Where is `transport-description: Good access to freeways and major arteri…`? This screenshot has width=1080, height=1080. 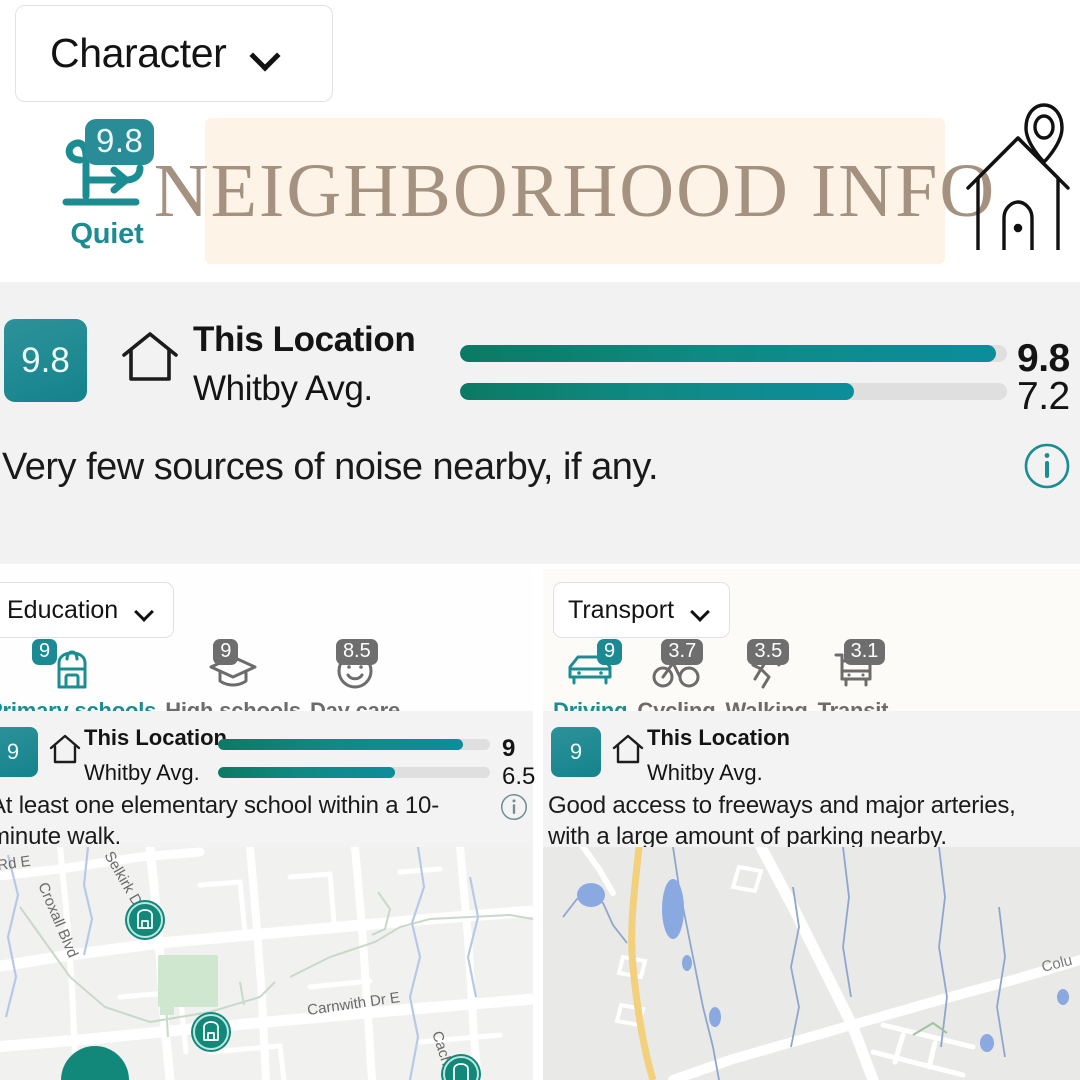 transport-description: Good access to freeways and major arteri… is located at coordinates (782, 821).